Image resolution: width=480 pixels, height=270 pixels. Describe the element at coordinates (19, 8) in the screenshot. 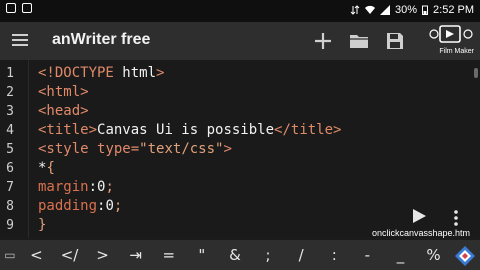

I see `status-left-icons` at that location.